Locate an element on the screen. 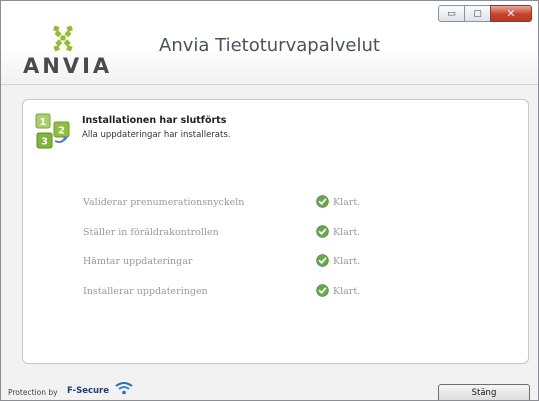 This screenshot has width=539, height=401. window-controls: ▭ ▢ ✕ is located at coordinates (485, 13).